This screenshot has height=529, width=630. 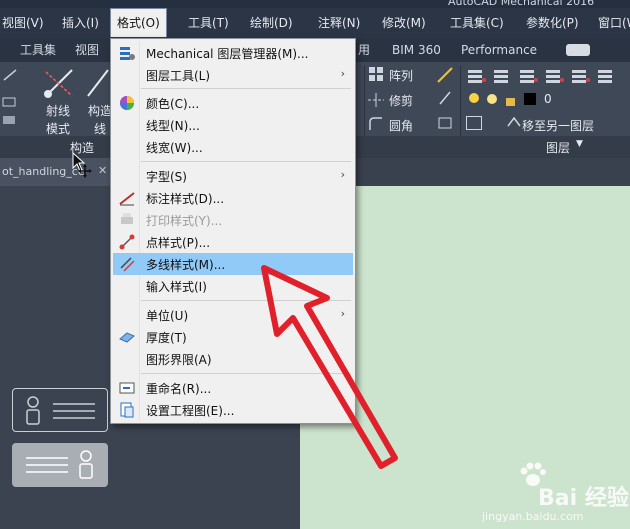 What do you see at coordinates (127, 388) in the screenshot?
I see `rename-icon` at bounding box center [127, 388].